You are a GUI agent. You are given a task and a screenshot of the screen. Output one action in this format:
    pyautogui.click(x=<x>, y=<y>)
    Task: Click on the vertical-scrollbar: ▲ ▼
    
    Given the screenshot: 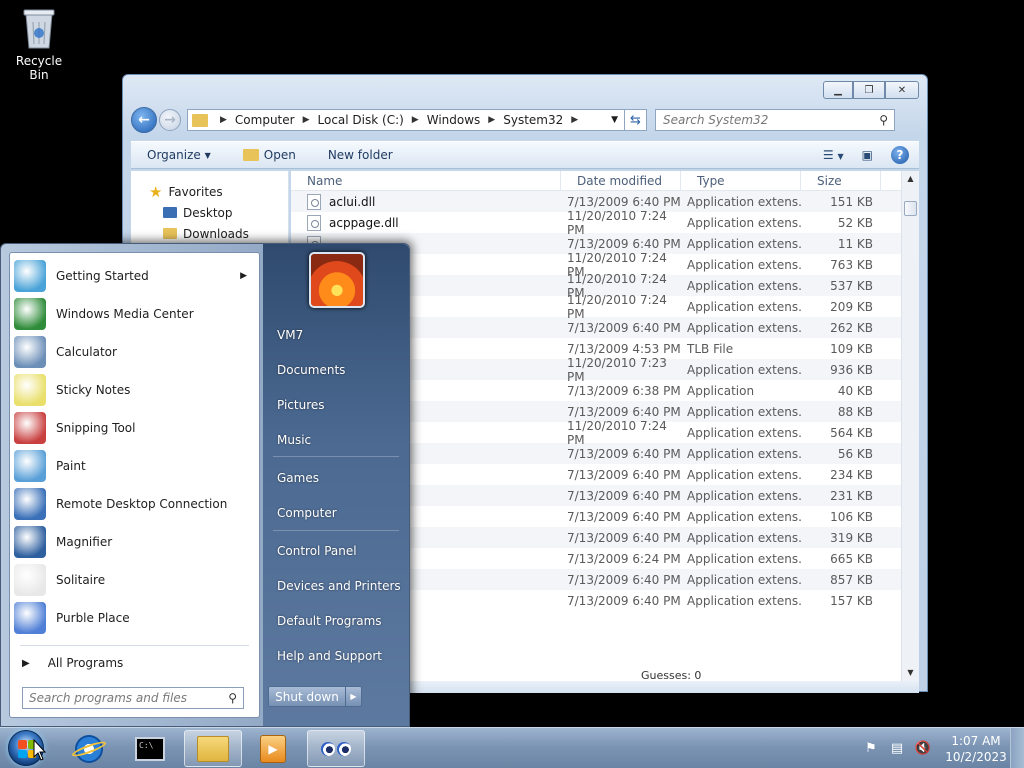 What is the action you would take?
    pyautogui.click(x=910, y=426)
    